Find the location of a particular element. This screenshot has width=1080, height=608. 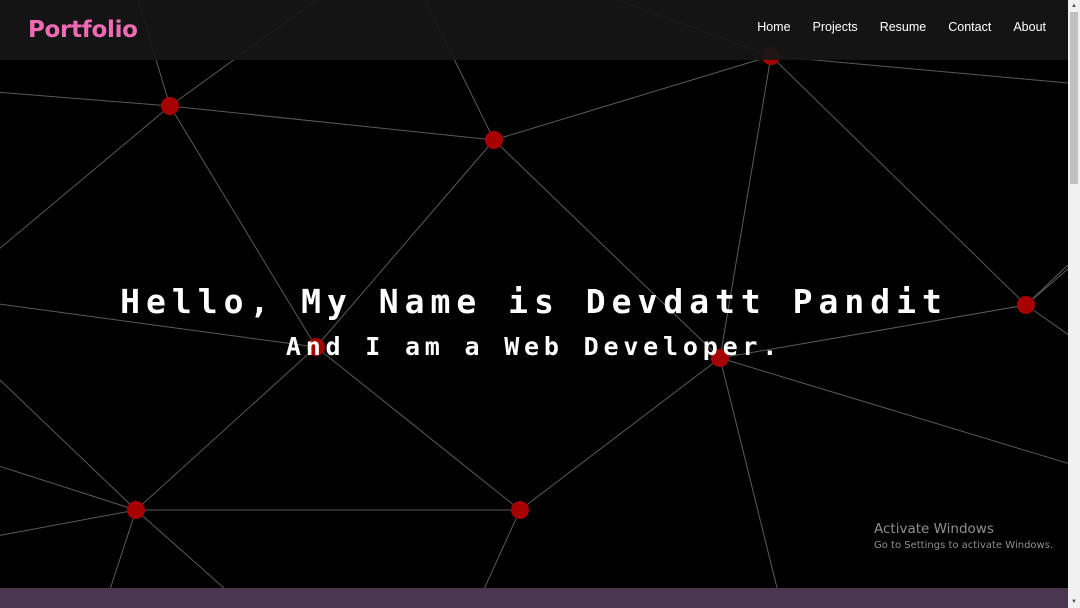

brand-logo: Portfolio is located at coordinates (83, 30).